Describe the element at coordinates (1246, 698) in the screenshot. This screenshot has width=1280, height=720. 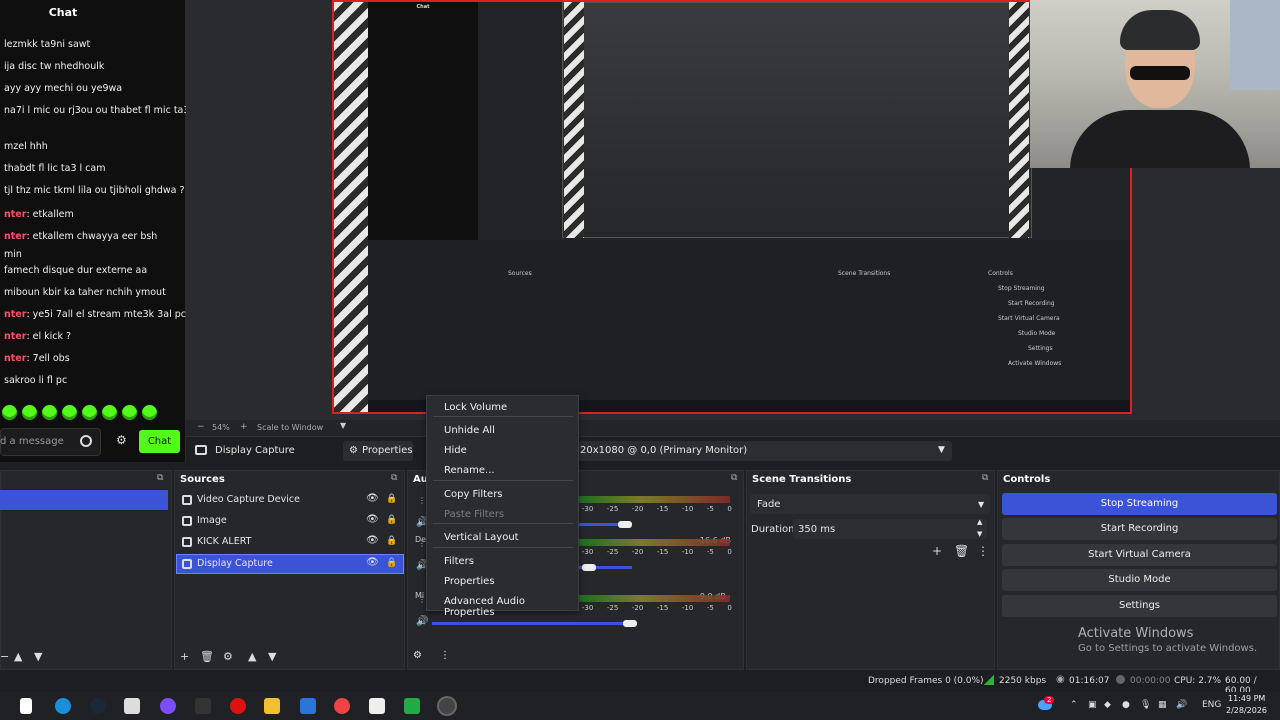
I see `taskbar-clock-time: 11:49 PM` at that location.